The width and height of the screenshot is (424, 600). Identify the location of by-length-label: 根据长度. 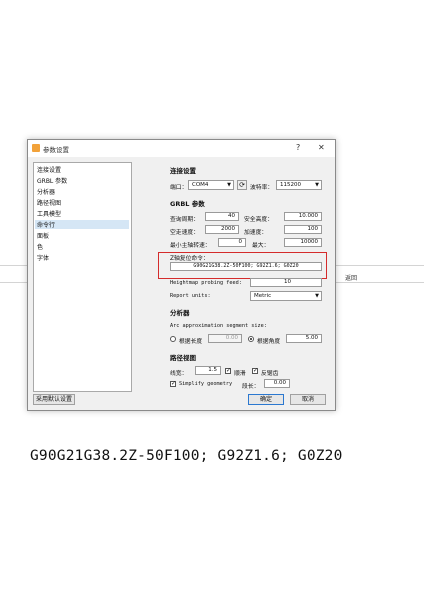
(191, 342).